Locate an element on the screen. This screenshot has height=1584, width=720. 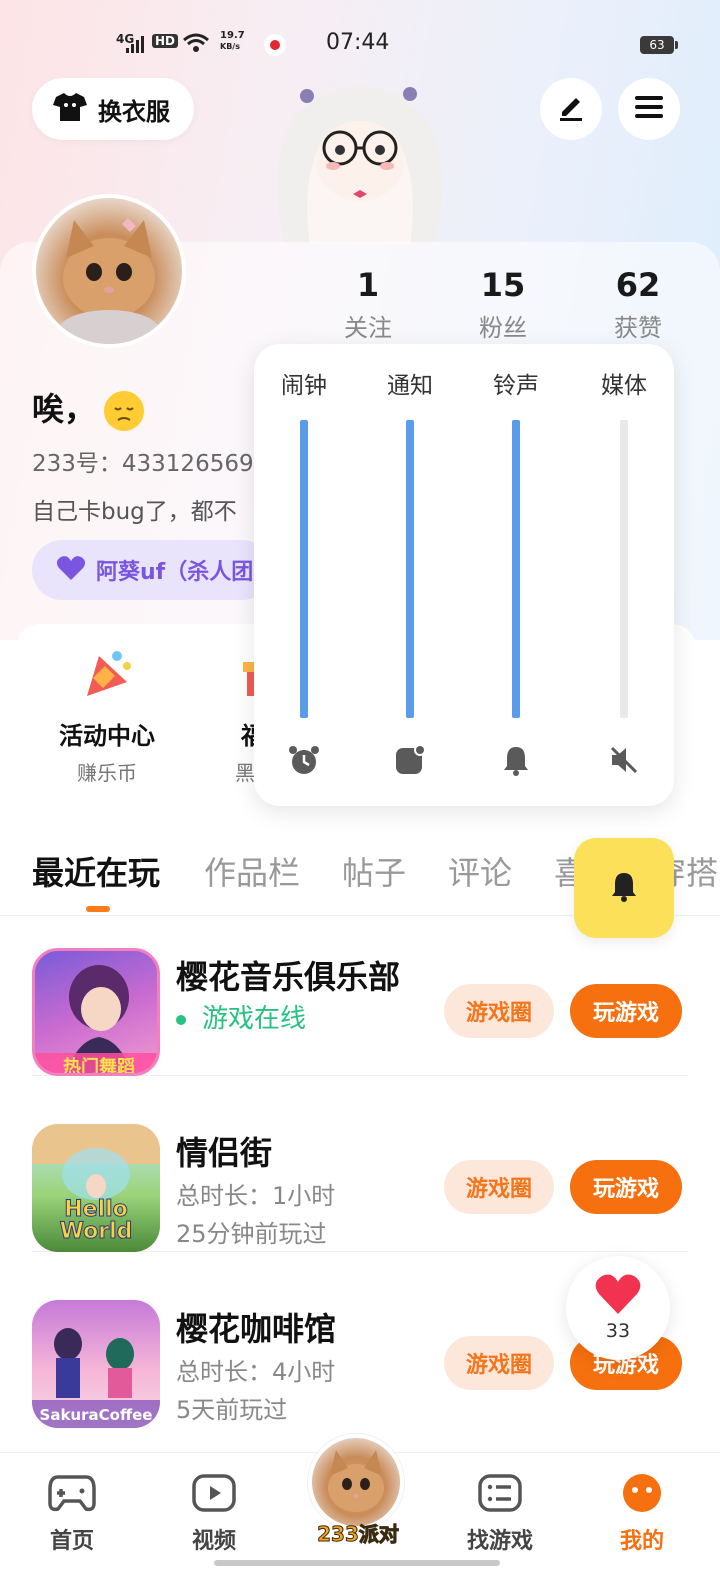
media-volume-slider is located at coordinates (624, 569).